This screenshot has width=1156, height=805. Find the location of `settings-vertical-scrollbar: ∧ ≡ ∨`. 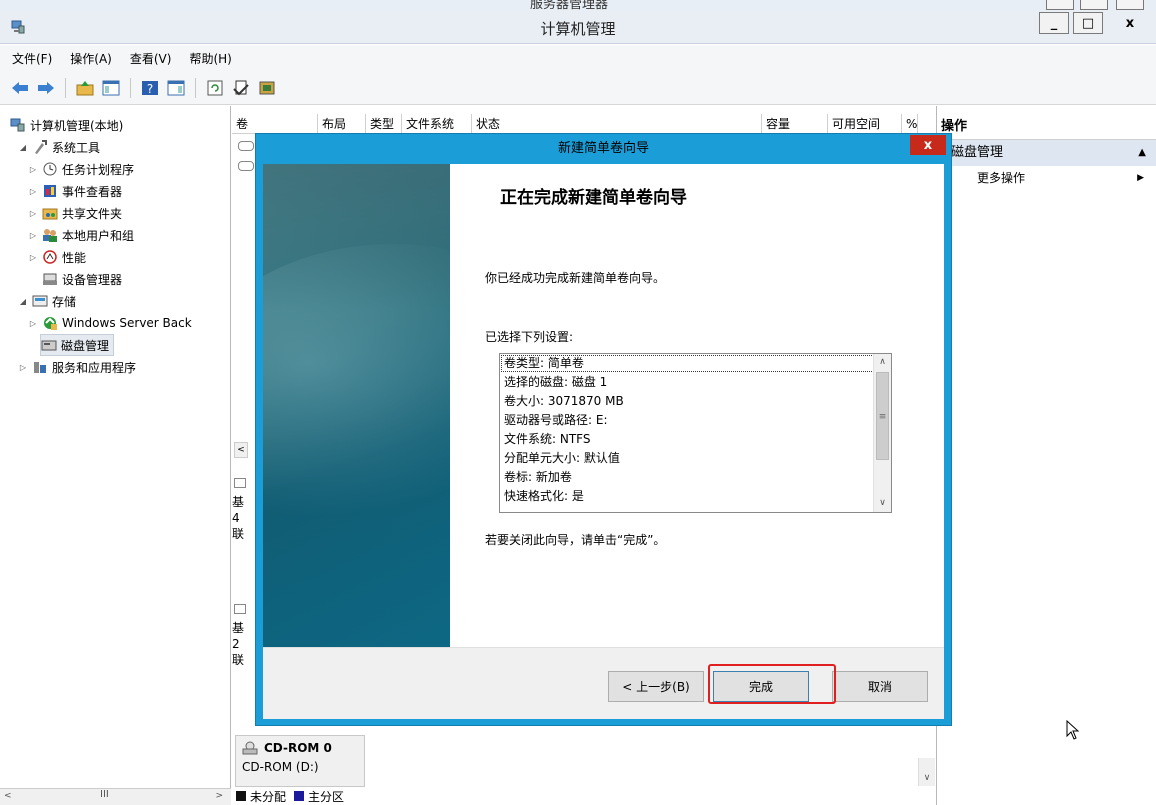

settings-vertical-scrollbar: ∧ ≡ ∨ is located at coordinates (882, 433).